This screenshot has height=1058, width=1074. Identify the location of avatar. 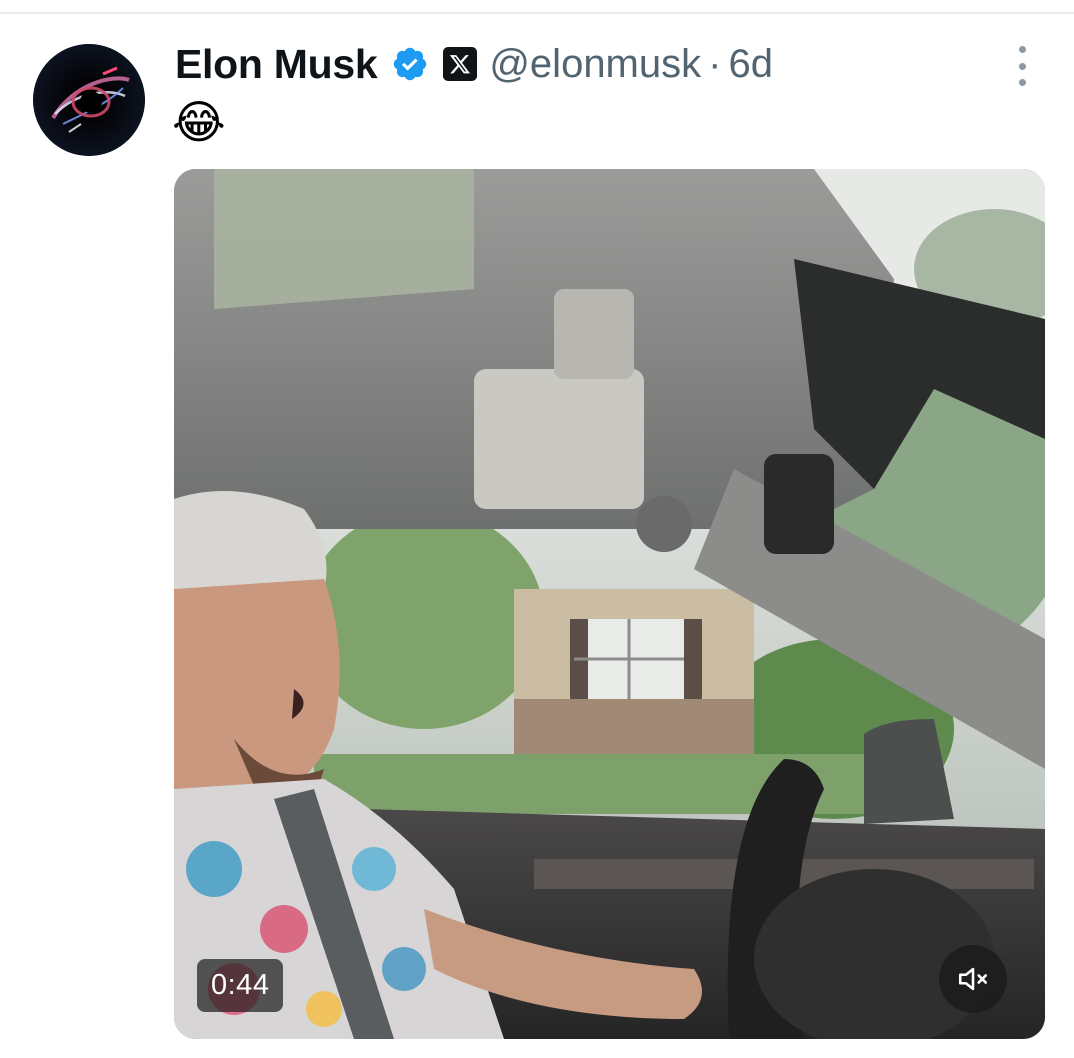
(89, 100).